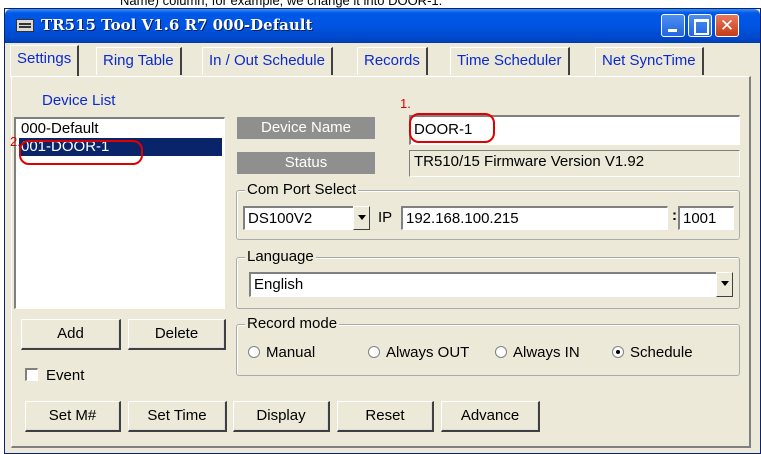  I want to click on close-button: ✕, so click(727, 25).